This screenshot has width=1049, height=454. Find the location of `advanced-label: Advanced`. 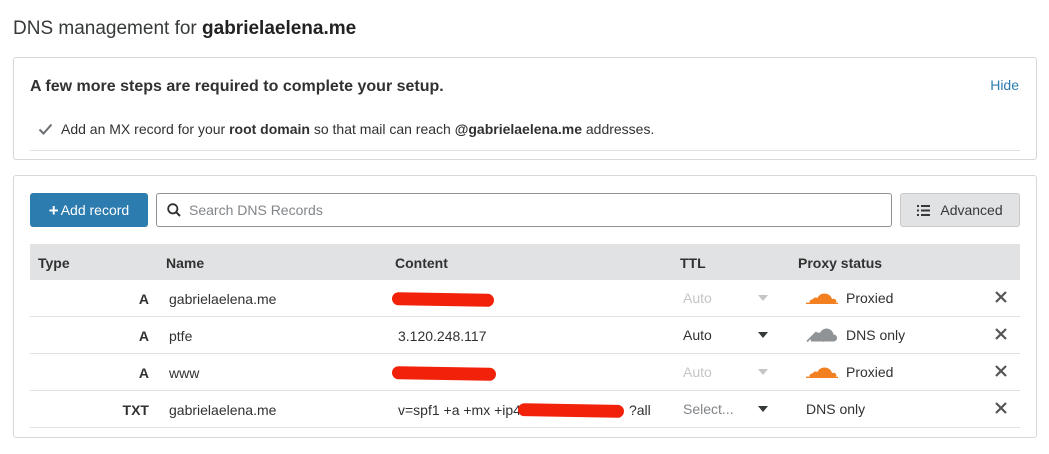

advanced-label: Advanced is located at coordinates (971, 210).